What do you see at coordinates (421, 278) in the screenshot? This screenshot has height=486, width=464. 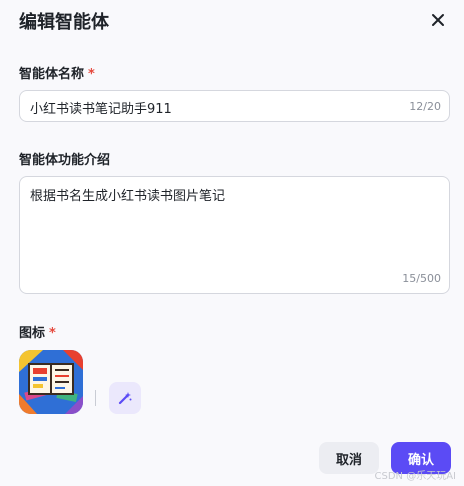 I see `description-char-counter: 15/500` at bounding box center [421, 278].